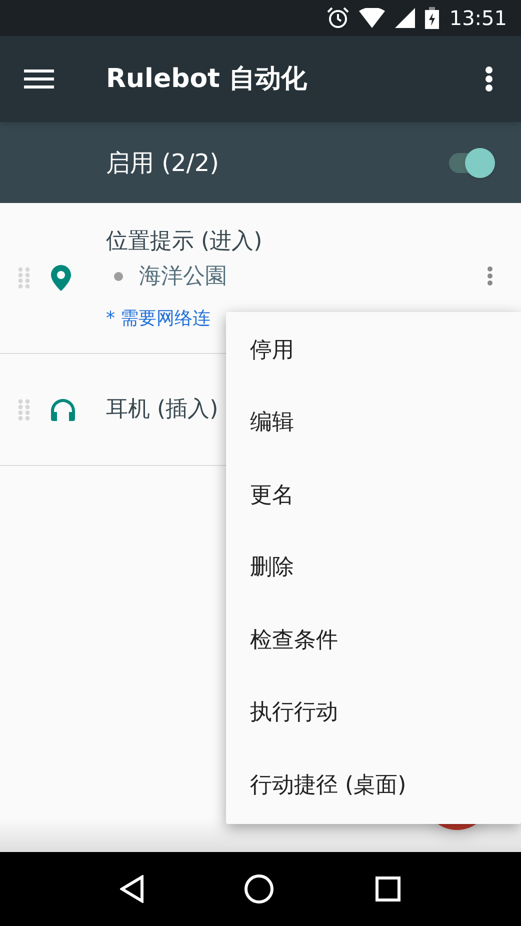 The height and width of the screenshot is (926, 521). I want to click on menu-item: 行动捷径 (桌面), so click(373, 785).